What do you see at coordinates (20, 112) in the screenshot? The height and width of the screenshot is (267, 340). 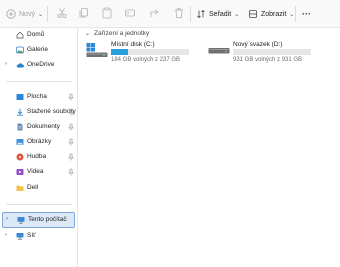 I see `download-icon` at bounding box center [20, 112].